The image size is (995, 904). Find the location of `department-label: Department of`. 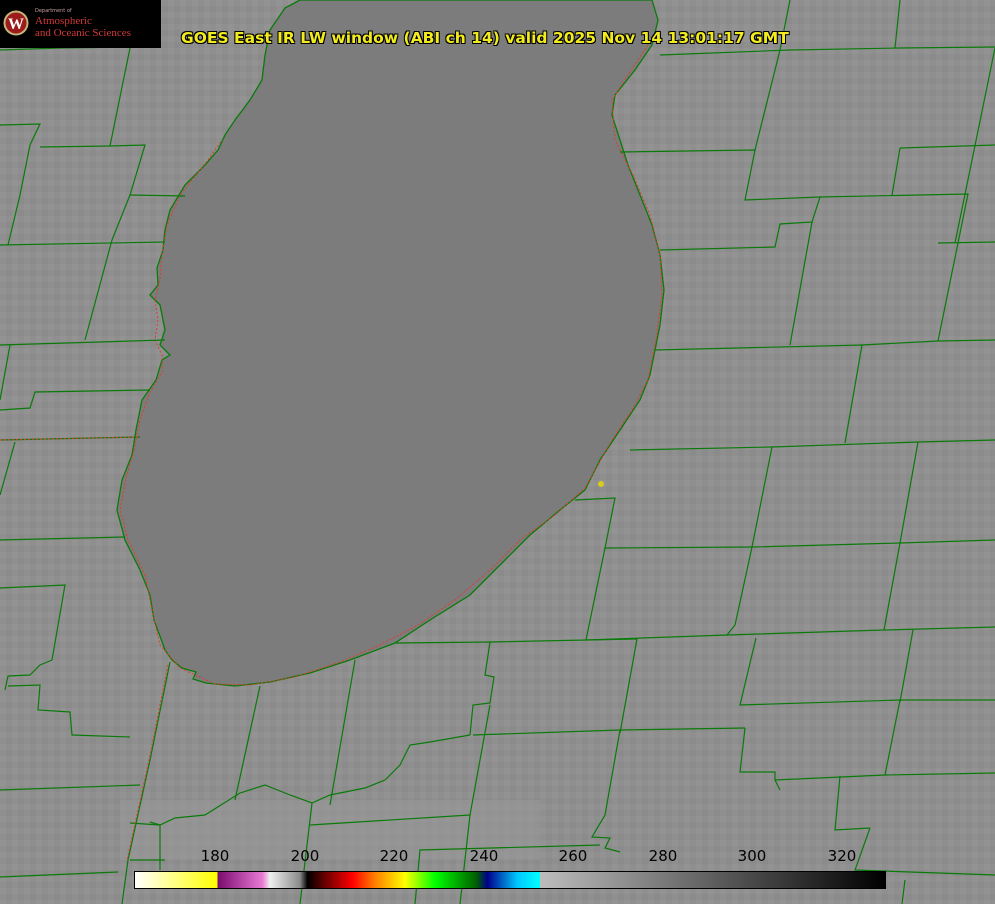

department-label: Department of is located at coordinates (53, 11).